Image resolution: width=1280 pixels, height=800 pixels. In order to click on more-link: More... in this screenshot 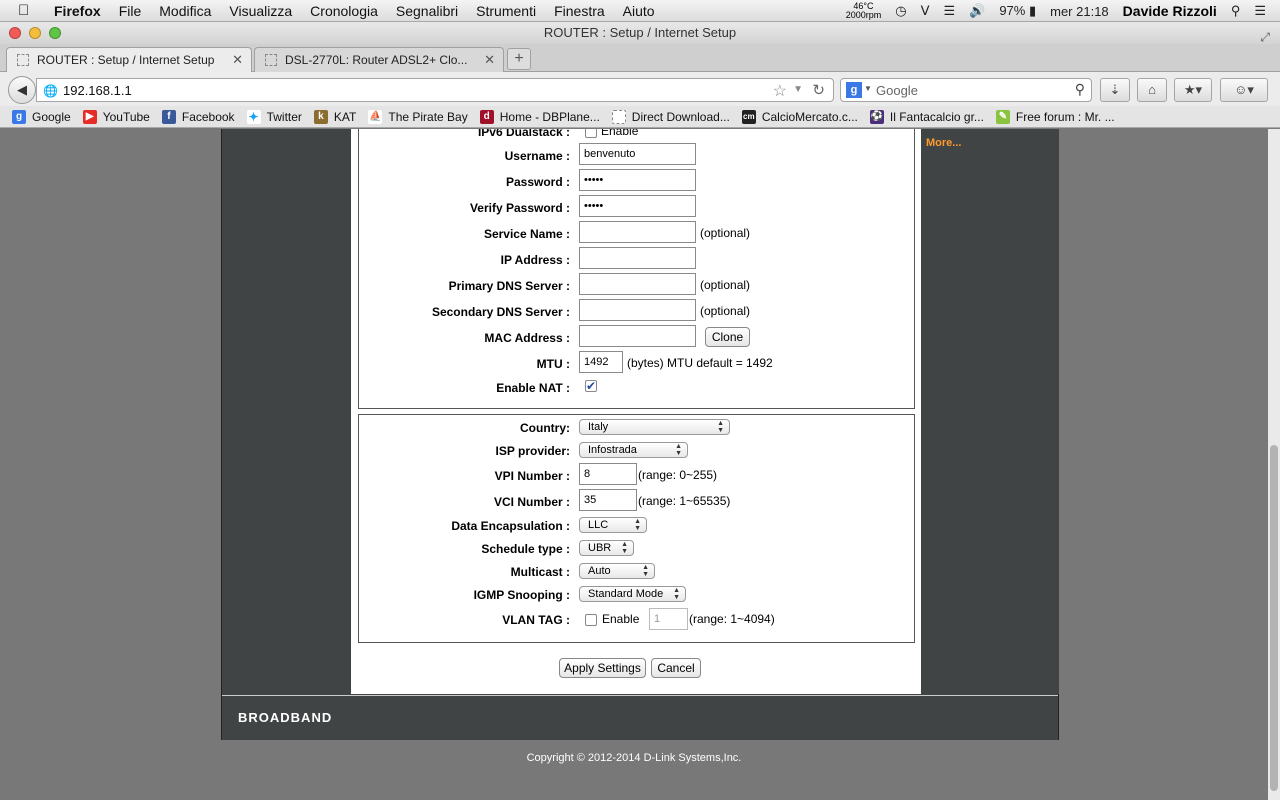, I will do `click(943, 143)`.